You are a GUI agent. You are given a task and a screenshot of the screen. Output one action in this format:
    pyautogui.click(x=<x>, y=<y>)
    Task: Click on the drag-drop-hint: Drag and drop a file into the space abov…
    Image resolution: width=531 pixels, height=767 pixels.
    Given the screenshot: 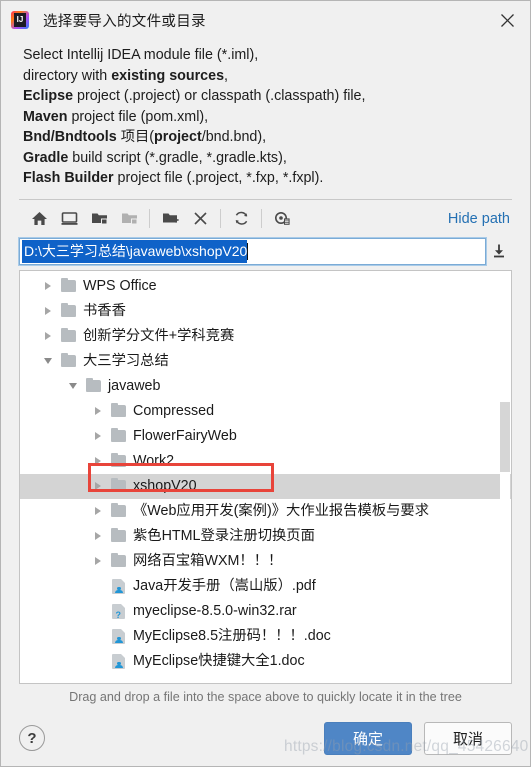 What is the action you would take?
    pyautogui.click(x=265, y=697)
    